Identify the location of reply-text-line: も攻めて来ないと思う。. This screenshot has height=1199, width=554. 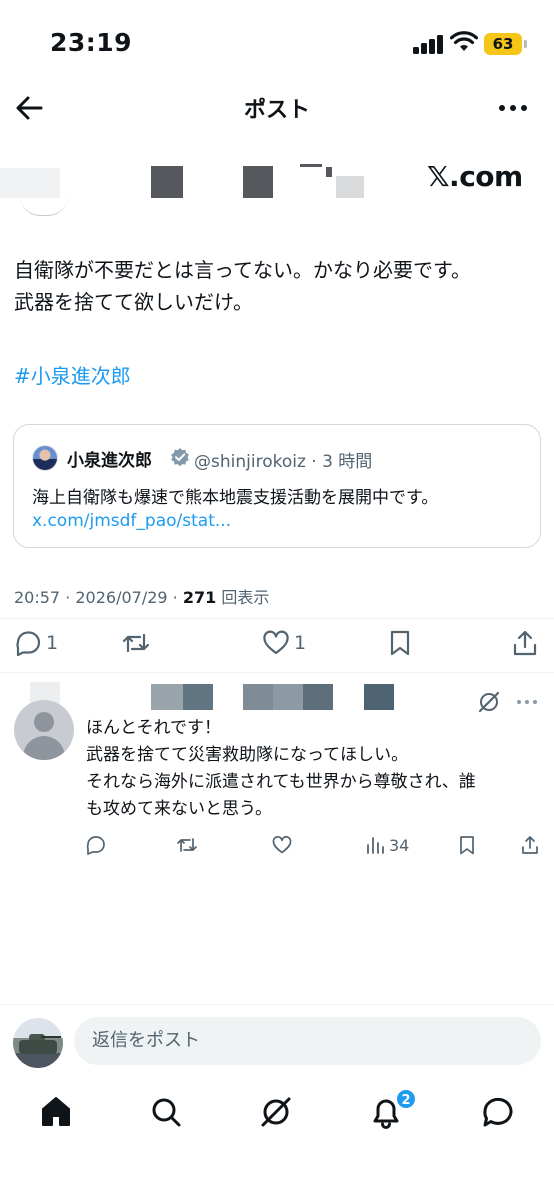
(179, 809).